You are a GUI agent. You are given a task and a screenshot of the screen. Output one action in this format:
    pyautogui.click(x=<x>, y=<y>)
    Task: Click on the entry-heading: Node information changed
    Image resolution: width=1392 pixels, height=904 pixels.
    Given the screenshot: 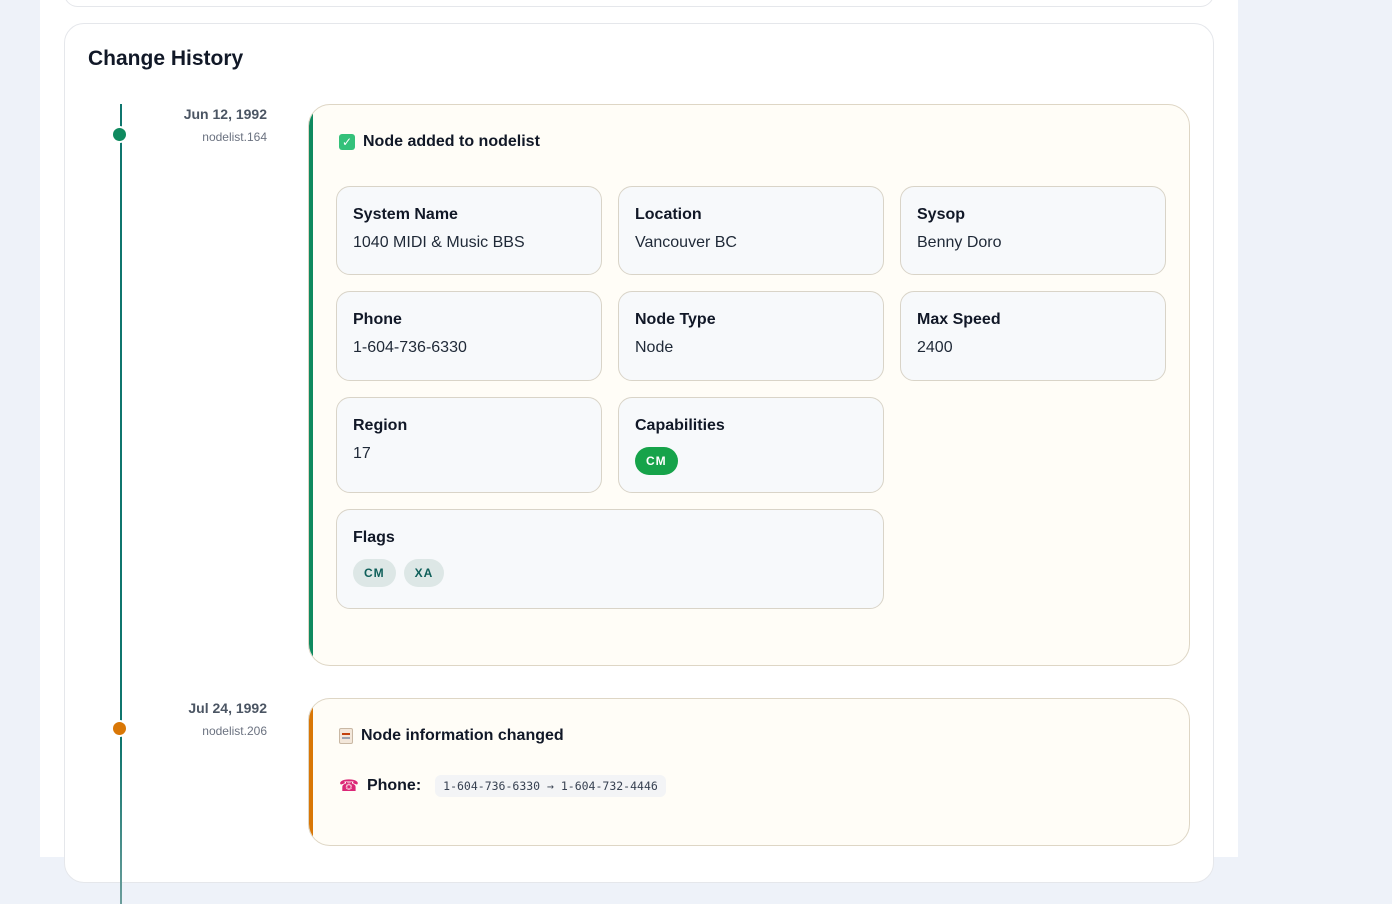 What is the action you would take?
    pyautogui.click(x=451, y=736)
    